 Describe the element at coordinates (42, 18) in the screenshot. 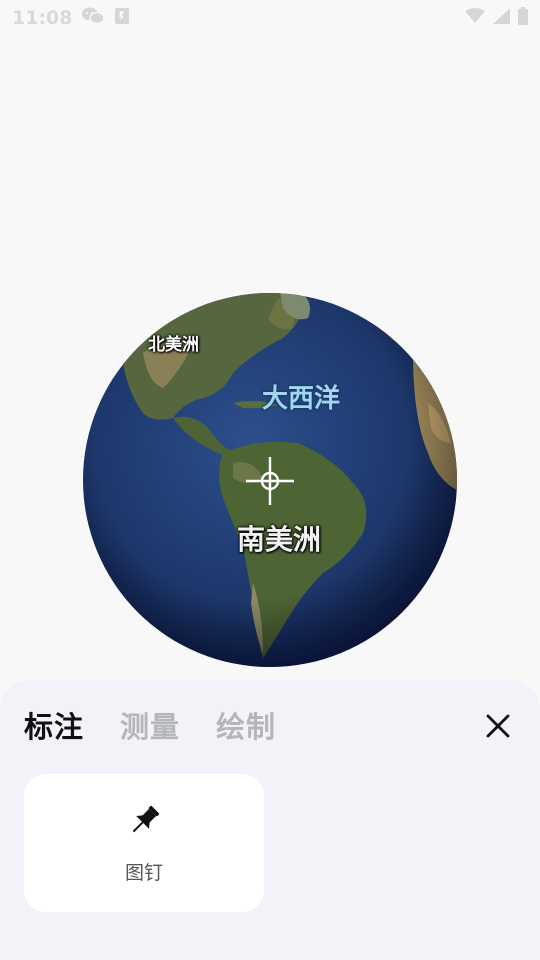

I see `status-time: 11:08` at that location.